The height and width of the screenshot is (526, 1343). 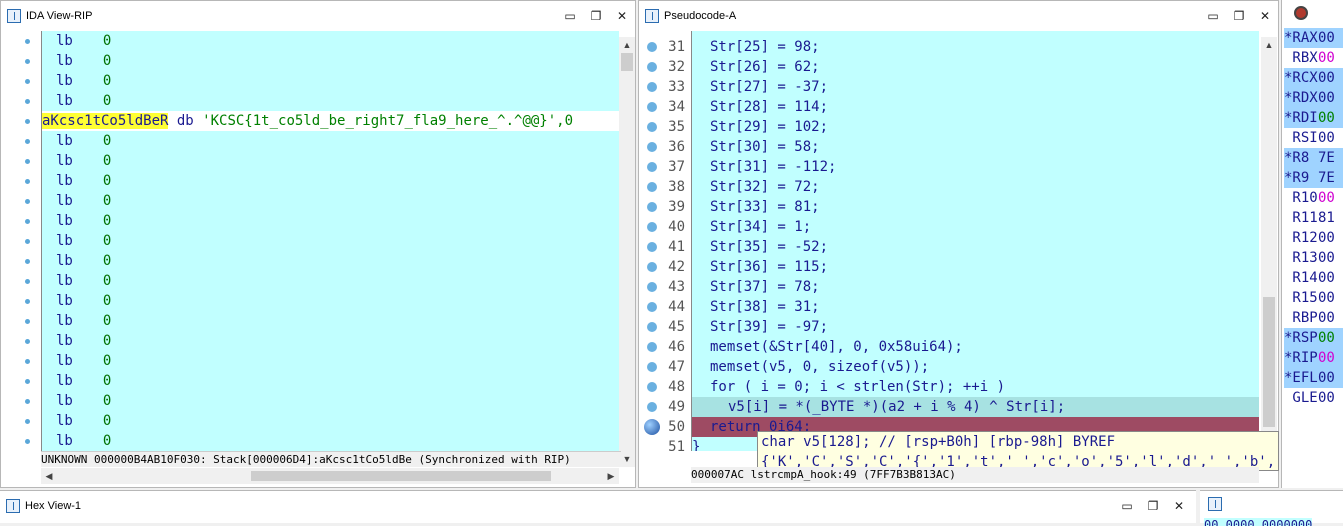 I want to click on ida-hscroll-thumb, so click(x=401, y=476).